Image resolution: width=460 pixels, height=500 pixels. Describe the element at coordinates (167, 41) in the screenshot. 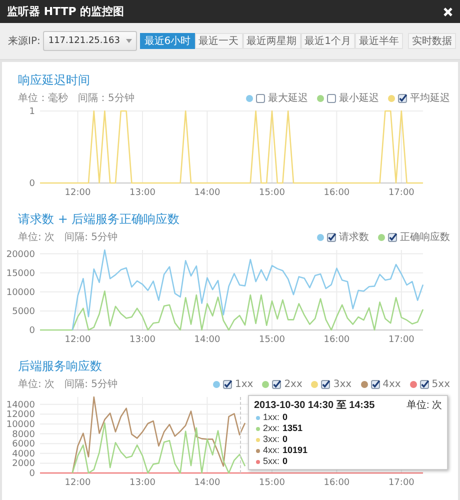

I see `time-range-tab: 最近6小时` at that location.